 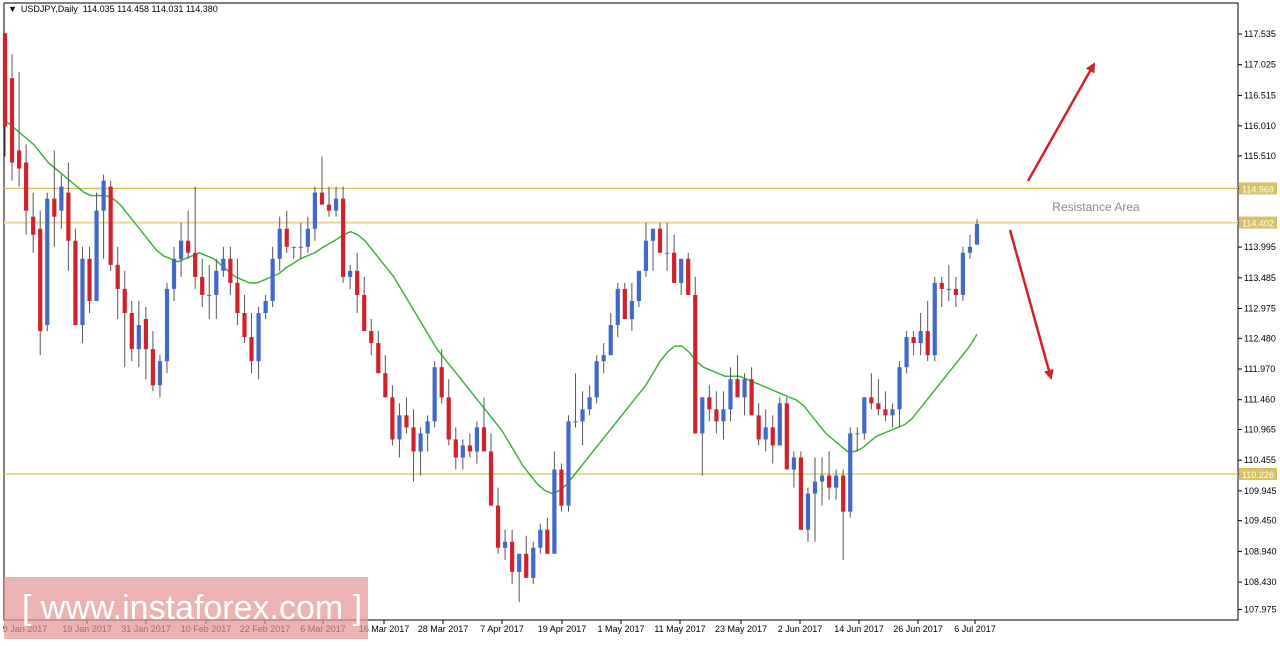 What do you see at coordinates (1260, 460) in the screenshot?
I see `y-tick-label: 110.455` at bounding box center [1260, 460].